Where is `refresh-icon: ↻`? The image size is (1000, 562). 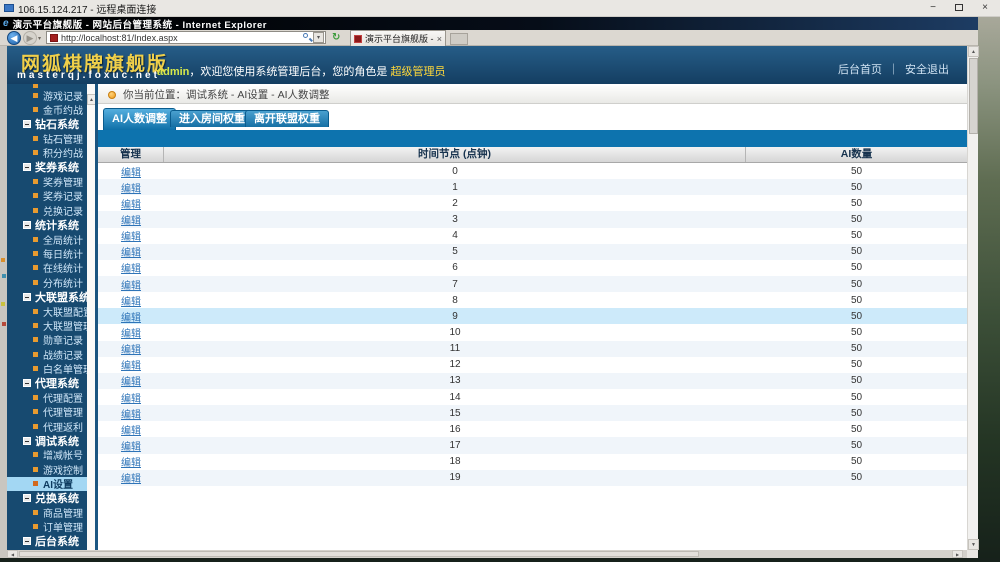
refresh-icon: ↻ is located at coordinates (336, 37).